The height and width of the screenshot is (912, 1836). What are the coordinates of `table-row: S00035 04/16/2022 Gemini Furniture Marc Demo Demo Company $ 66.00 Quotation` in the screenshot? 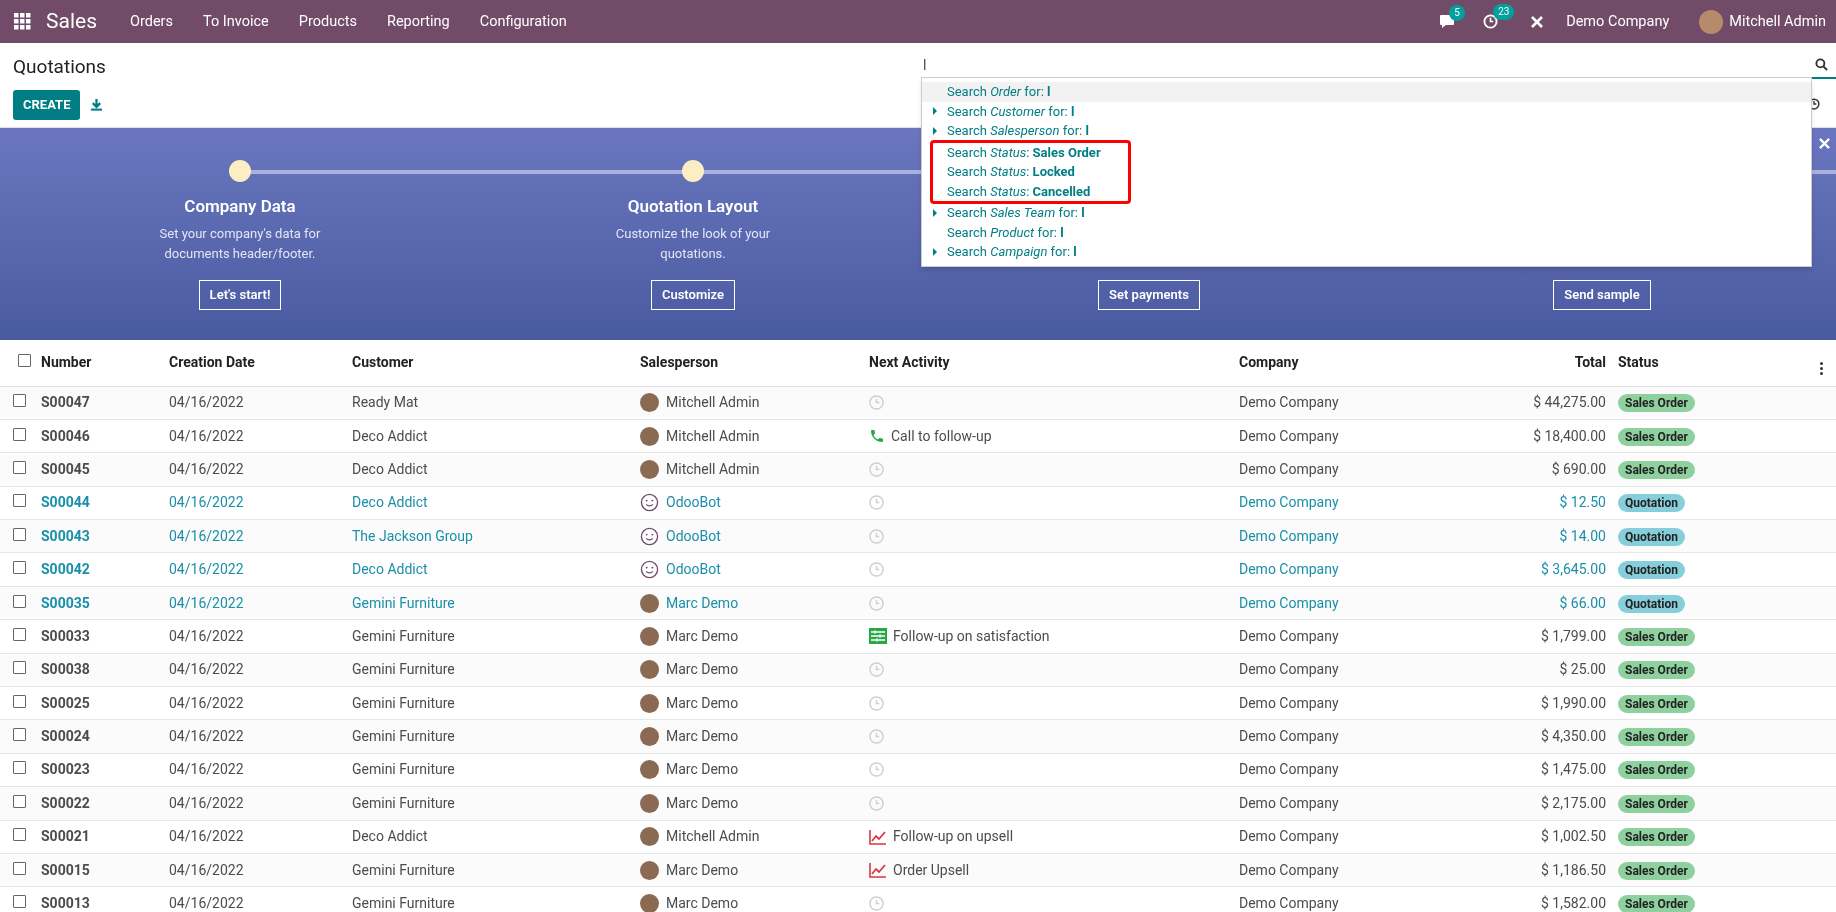 It's located at (918, 603).